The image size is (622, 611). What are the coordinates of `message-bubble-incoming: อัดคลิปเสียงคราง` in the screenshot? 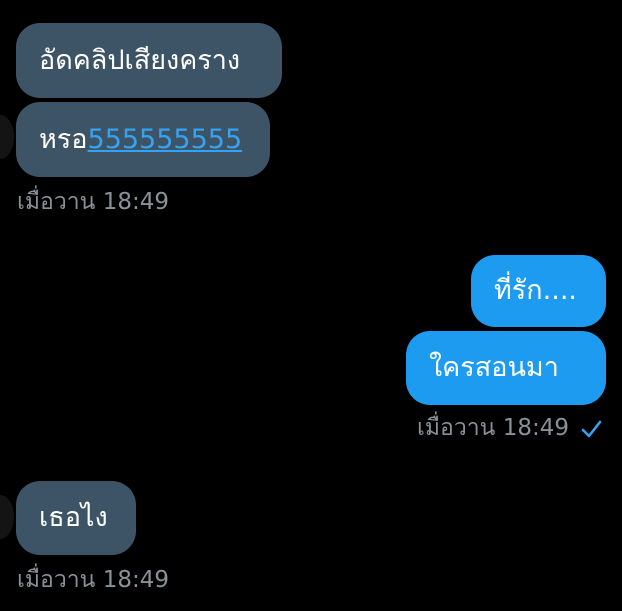 It's located at (149, 60).